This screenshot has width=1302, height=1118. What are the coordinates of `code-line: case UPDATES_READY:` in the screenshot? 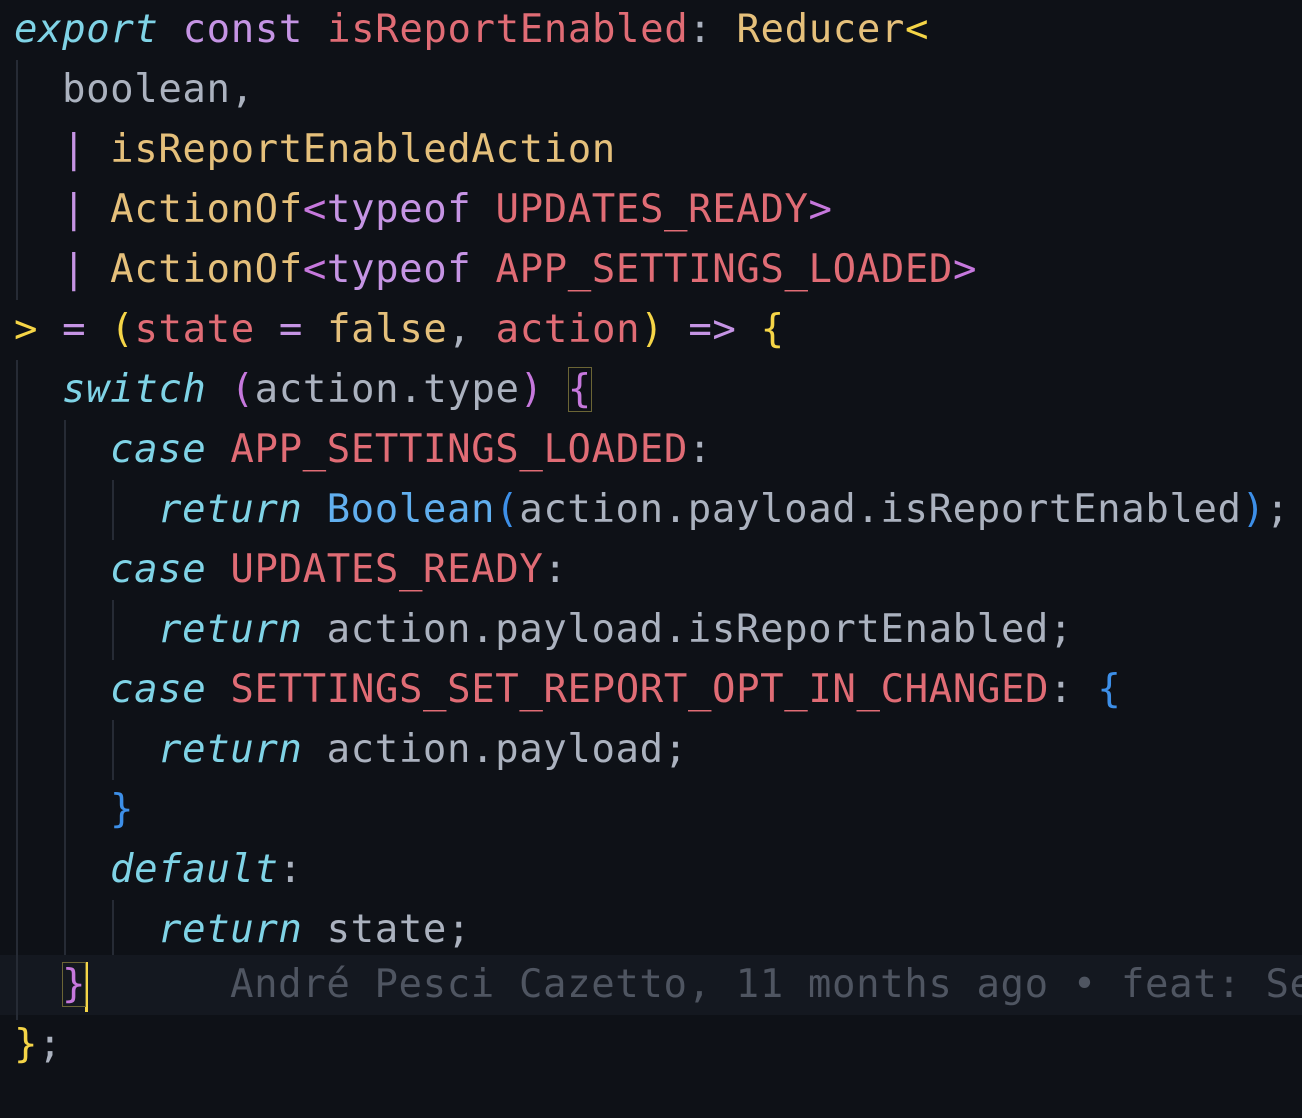 It's located at (339, 570).